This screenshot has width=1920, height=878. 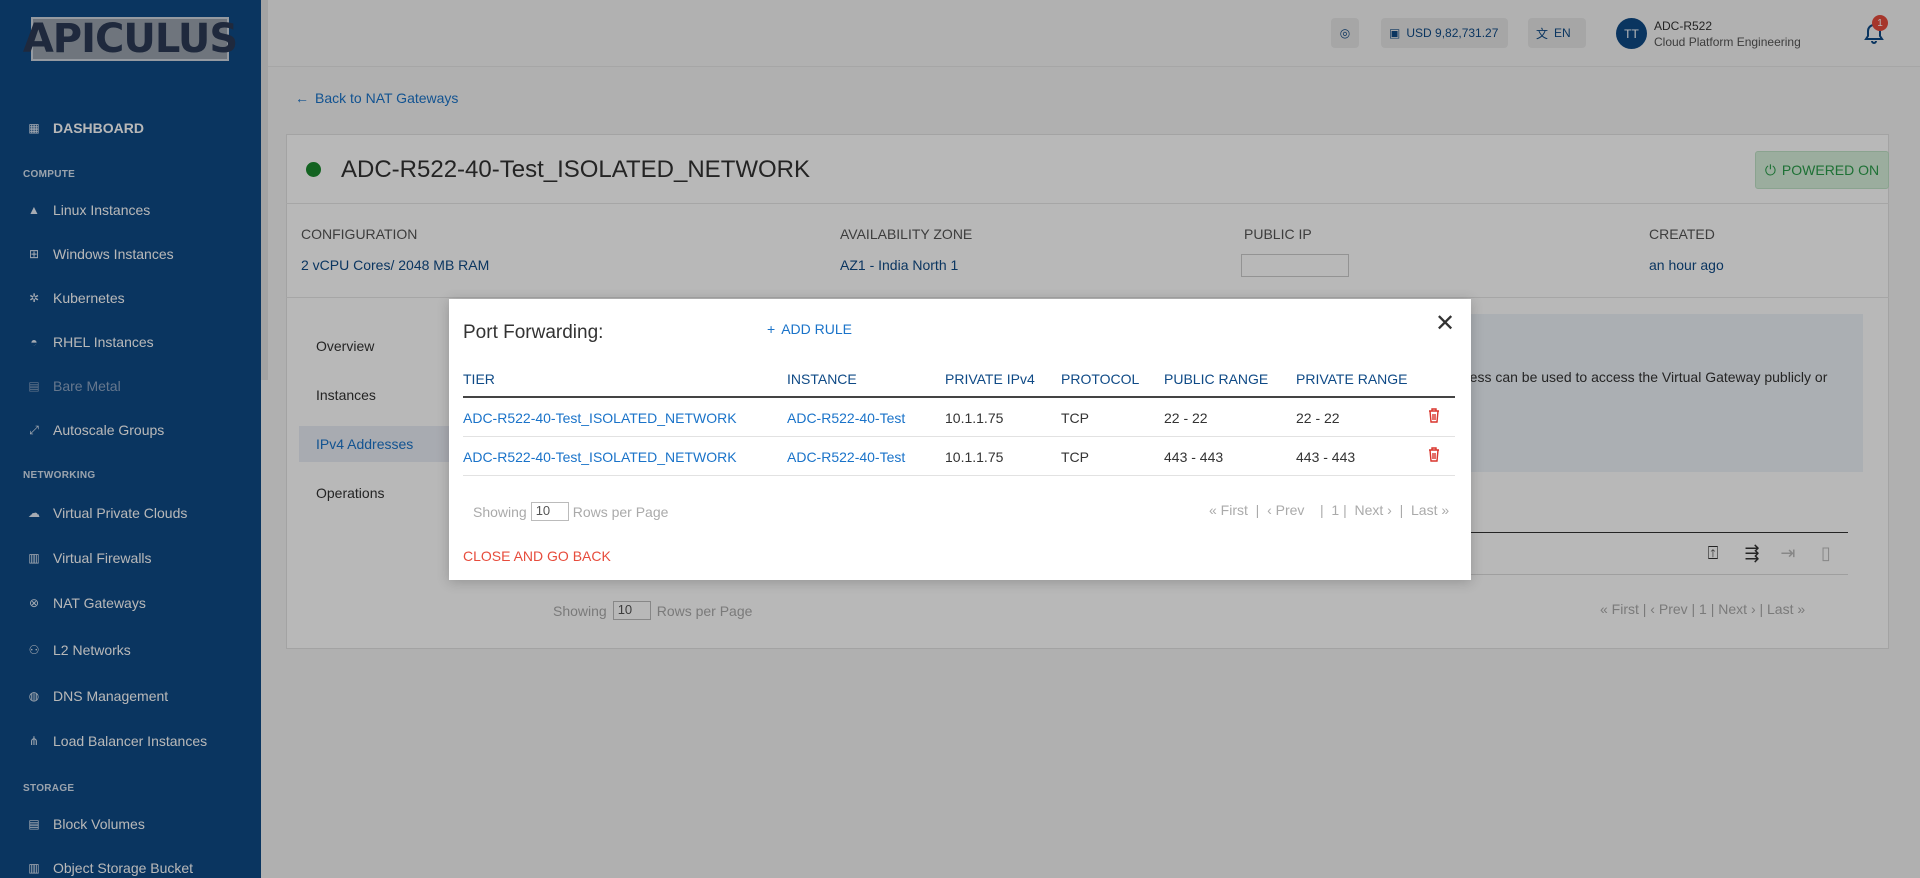 I want to click on row-private-range: 443 - 443, so click(x=1326, y=457).